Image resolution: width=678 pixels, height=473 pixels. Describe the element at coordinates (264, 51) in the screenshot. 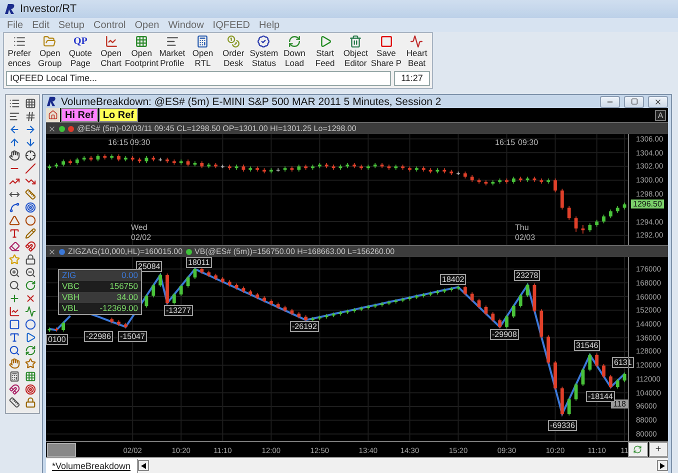

I see `toolbar-button: System Status` at that location.